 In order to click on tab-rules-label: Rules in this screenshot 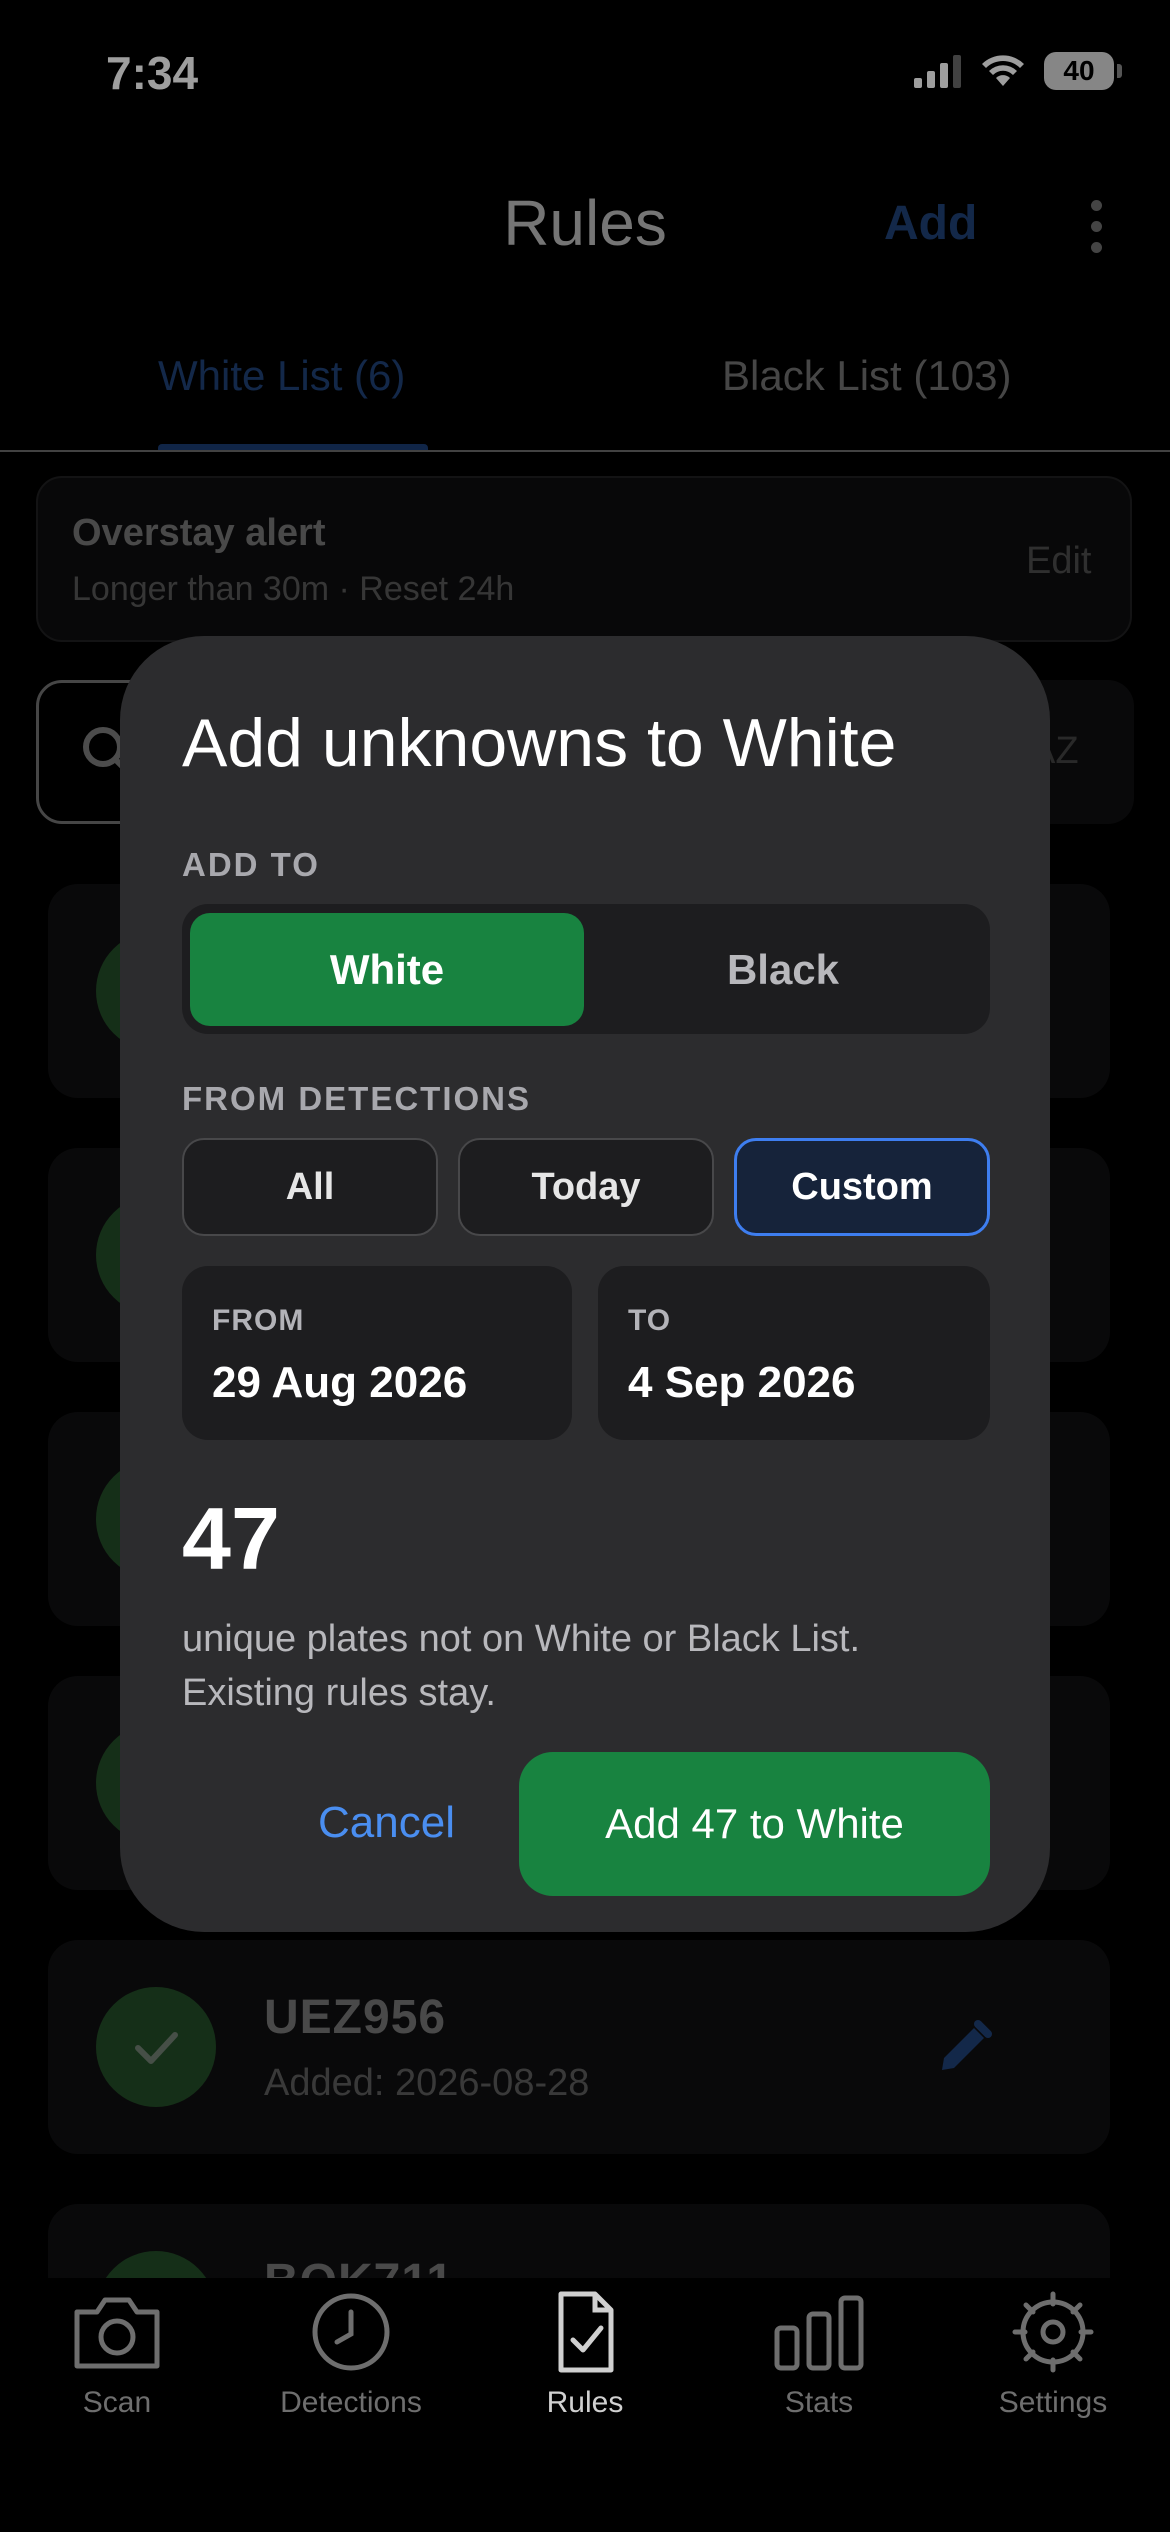, I will do `click(585, 2402)`.